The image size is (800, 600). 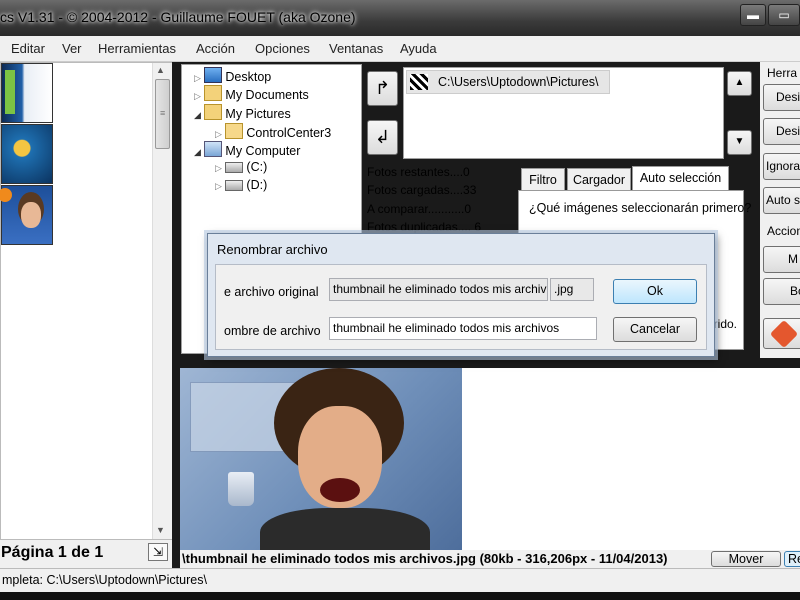 What do you see at coordinates (213, 112) in the screenshot?
I see `pictures-folder-icon` at bounding box center [213, 112].